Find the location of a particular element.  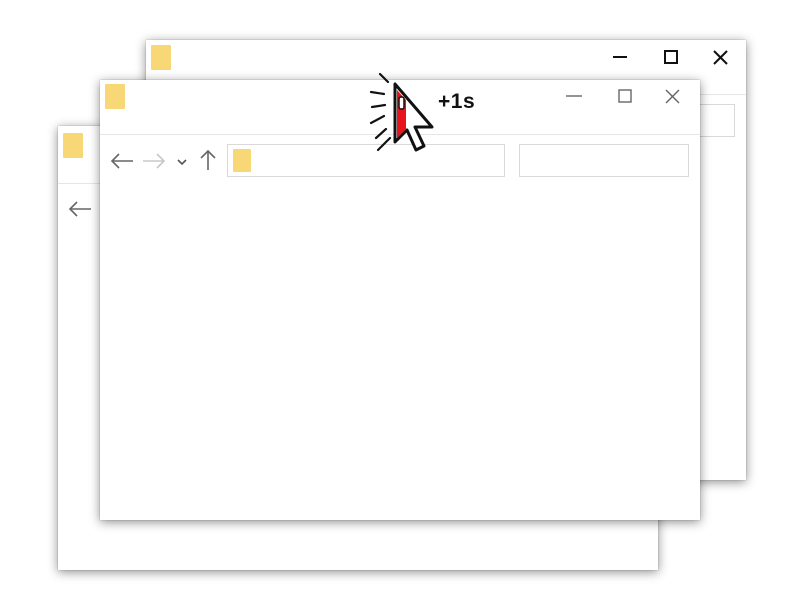

arrow-right-icon is located at coordinates (154, 161).